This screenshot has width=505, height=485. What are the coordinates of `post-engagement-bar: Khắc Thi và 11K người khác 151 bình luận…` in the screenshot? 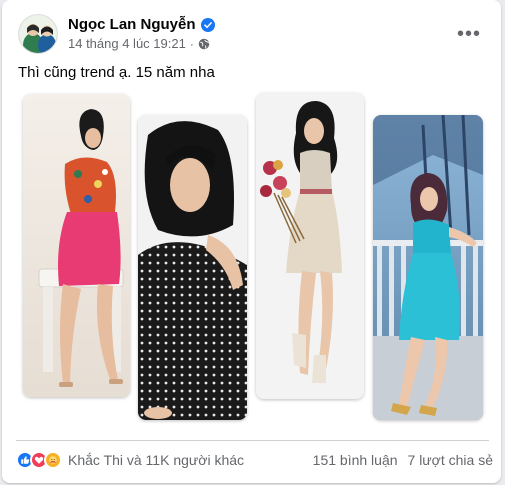 It's located at (254, 460).